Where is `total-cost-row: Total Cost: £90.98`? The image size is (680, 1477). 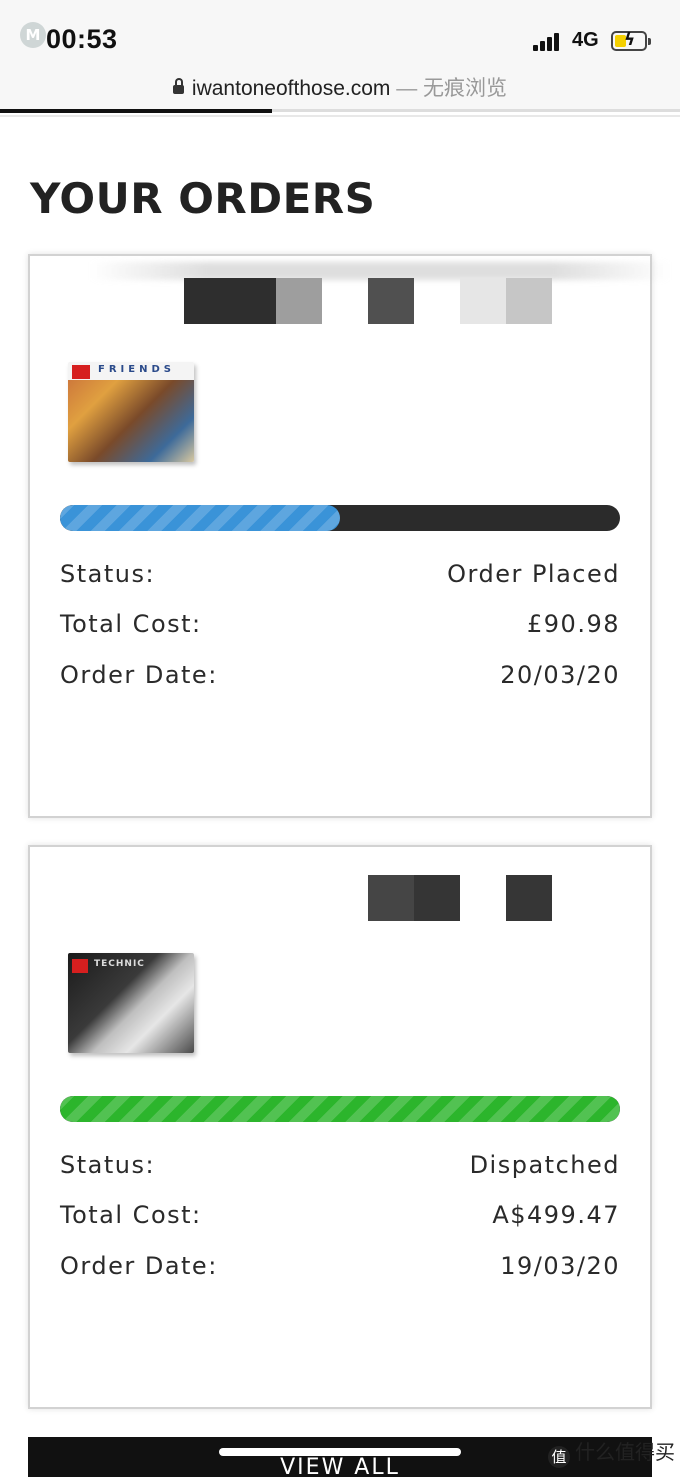
total-cost-row: Total Cost: £90.98 is located at coordinates (340, 627).